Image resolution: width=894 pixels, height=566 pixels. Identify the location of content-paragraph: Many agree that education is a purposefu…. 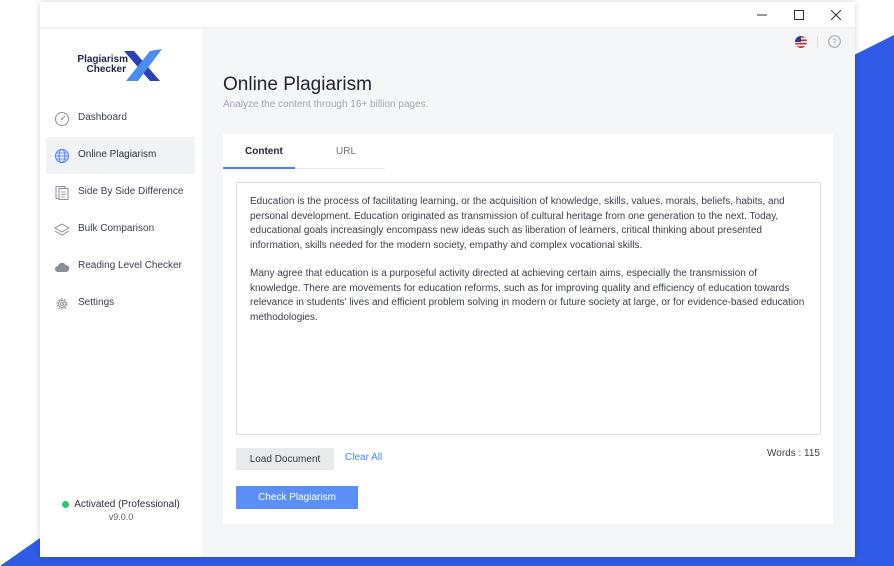
(527, 295).